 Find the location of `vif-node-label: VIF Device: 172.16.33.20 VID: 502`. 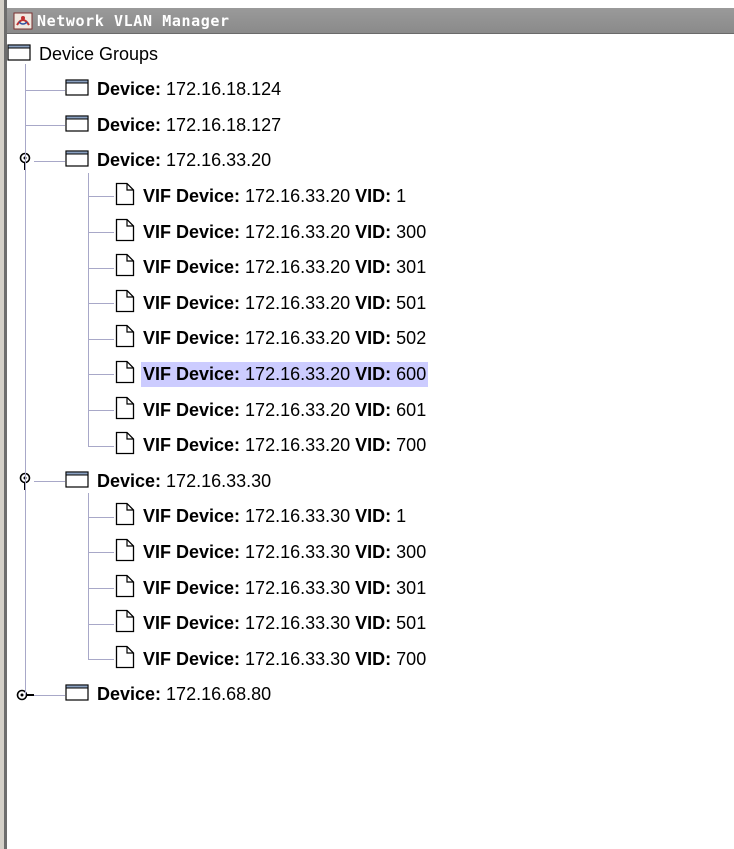

vif-node-label: VIF Device: 172.16.33.20 VID: 502 is located at coordinates (284, 338).